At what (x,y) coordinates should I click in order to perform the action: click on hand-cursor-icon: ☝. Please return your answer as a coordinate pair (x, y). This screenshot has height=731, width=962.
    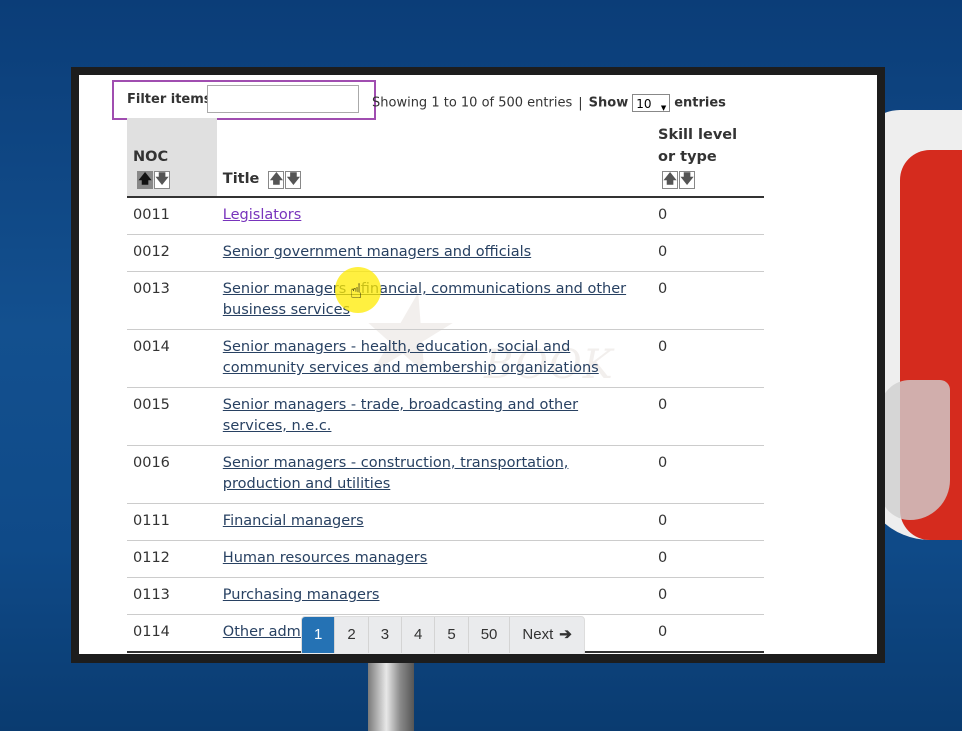
    Looking at the image, I should click on (356, 291).